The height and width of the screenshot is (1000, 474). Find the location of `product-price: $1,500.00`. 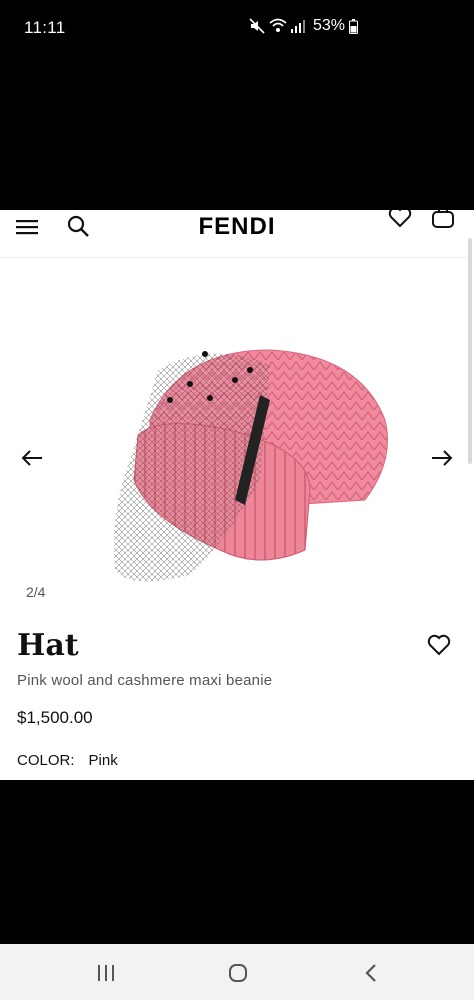

product-price: $1,500.00 is located at coordinates (55, 717).